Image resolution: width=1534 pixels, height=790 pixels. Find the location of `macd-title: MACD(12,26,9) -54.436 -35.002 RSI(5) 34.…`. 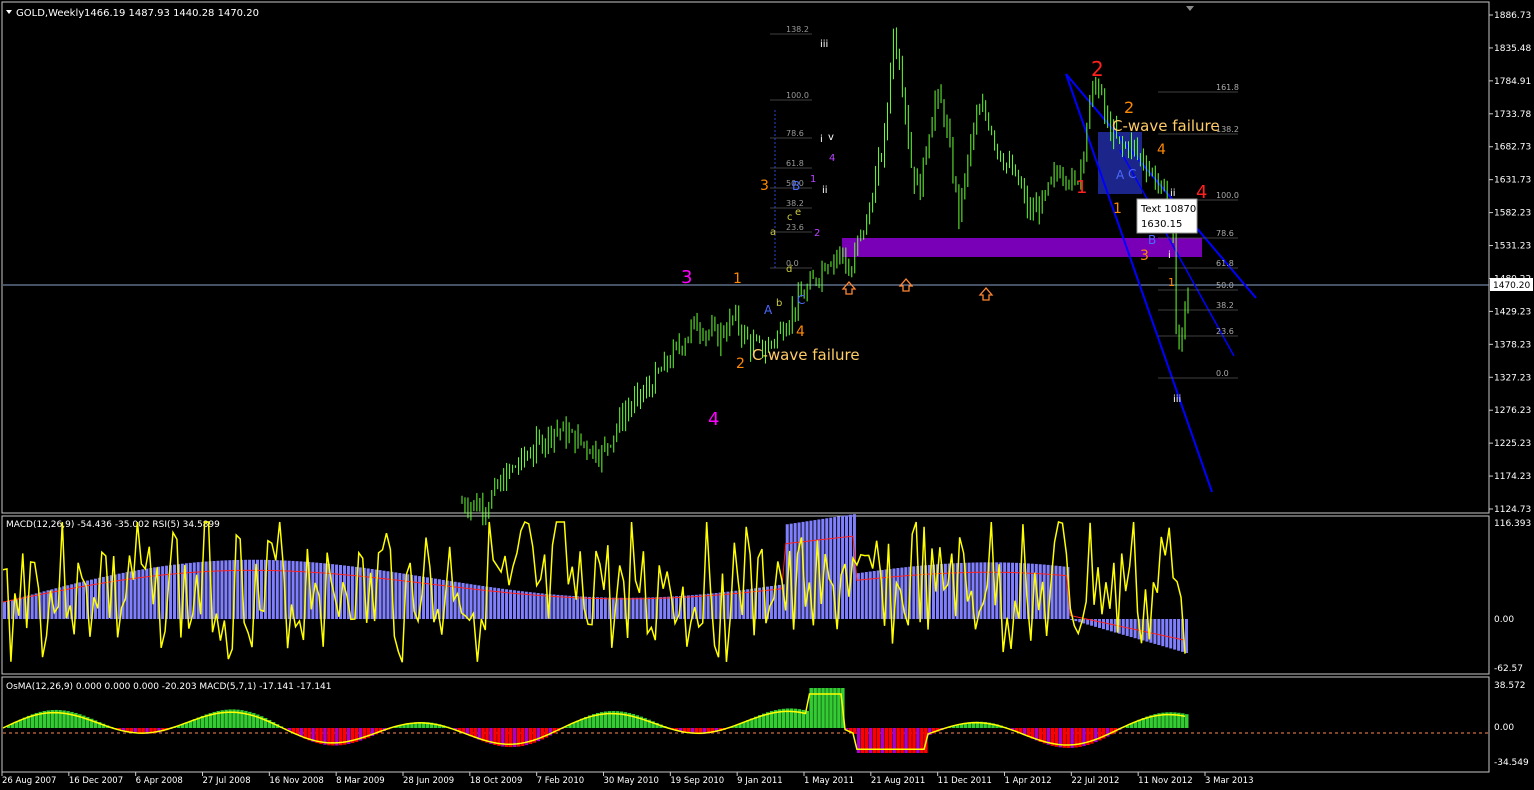

macd-title: MACD(12,26,9) -54.436 -35.002 RSI(5) 34.… is located at coordinates (113, 525).